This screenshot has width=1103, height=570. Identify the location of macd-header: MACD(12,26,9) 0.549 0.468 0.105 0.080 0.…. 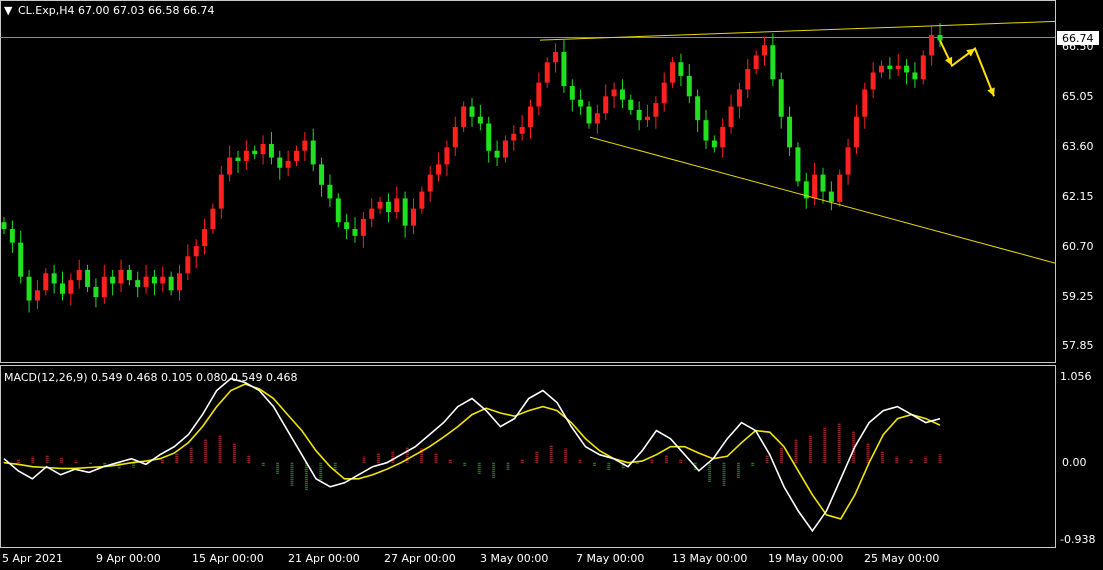
(150, 377).